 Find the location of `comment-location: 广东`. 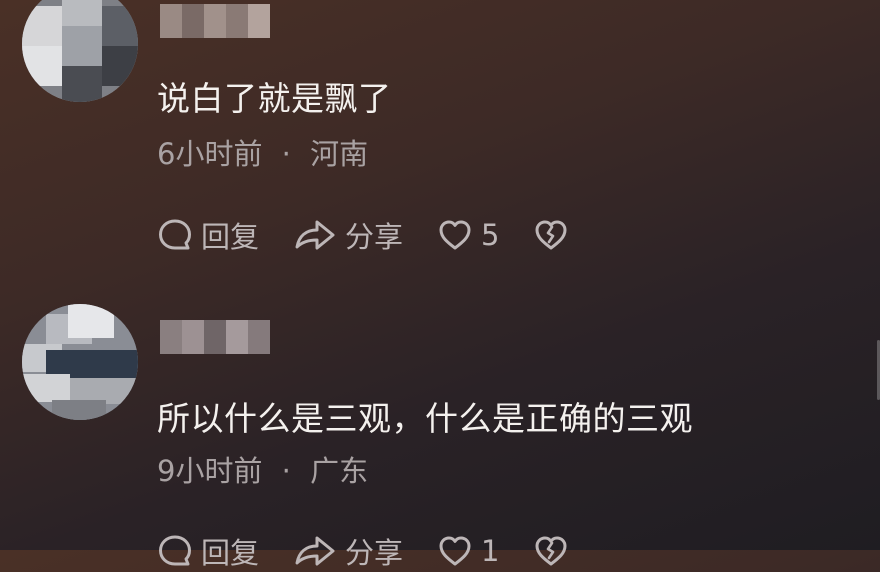

comment-location: 广东 is located at coordinates (339, 471).